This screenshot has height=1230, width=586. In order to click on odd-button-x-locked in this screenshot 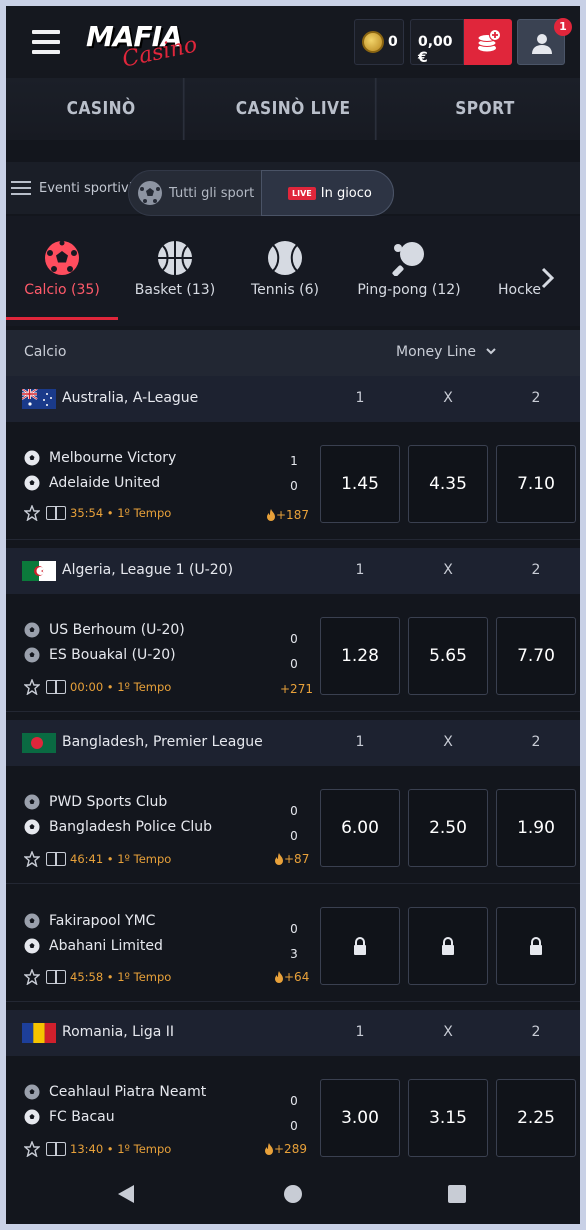, I will do `click(448, 946)`.